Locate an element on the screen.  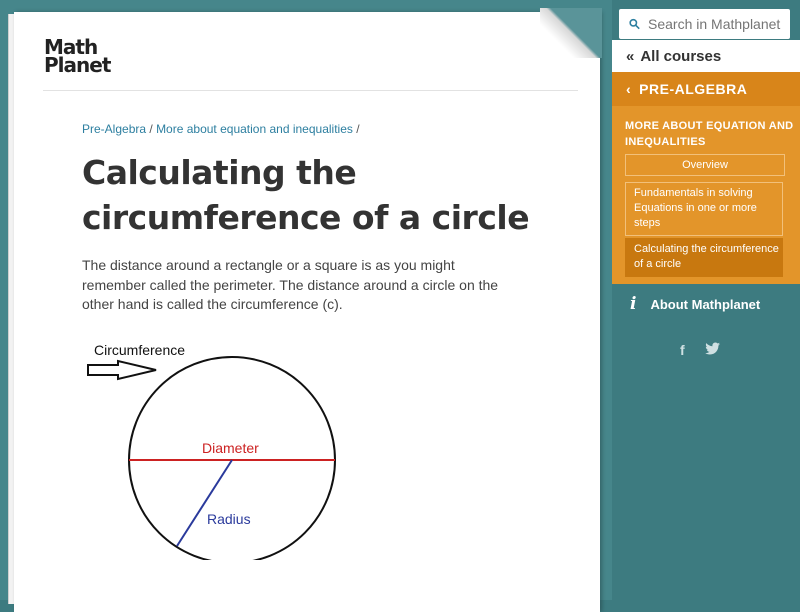
header-divider is located at coordinates (310, 90).